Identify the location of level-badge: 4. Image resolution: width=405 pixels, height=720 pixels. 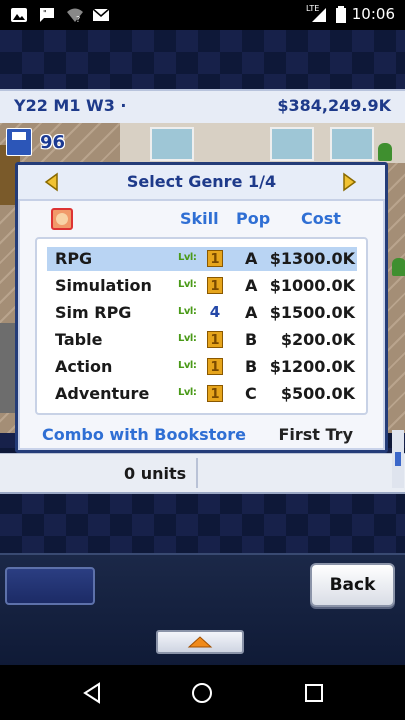
(215, 312).